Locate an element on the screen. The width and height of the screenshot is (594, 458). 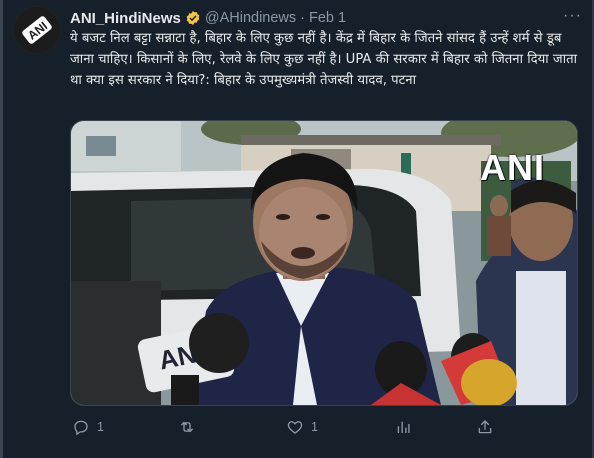
like-count: 1 is located at coordinates (314, 427).